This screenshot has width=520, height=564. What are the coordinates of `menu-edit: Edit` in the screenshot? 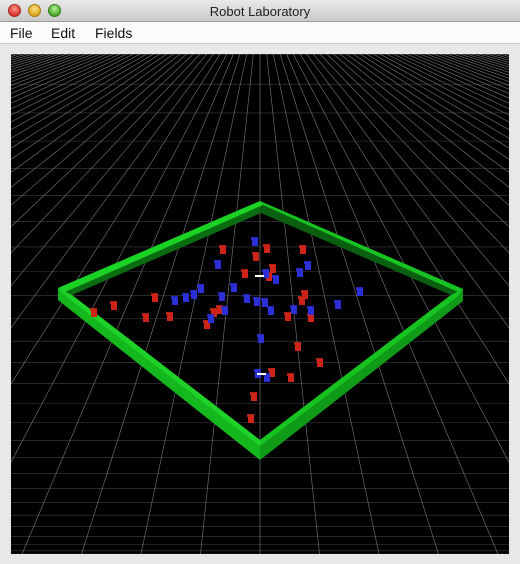 It's located at (63, 33).